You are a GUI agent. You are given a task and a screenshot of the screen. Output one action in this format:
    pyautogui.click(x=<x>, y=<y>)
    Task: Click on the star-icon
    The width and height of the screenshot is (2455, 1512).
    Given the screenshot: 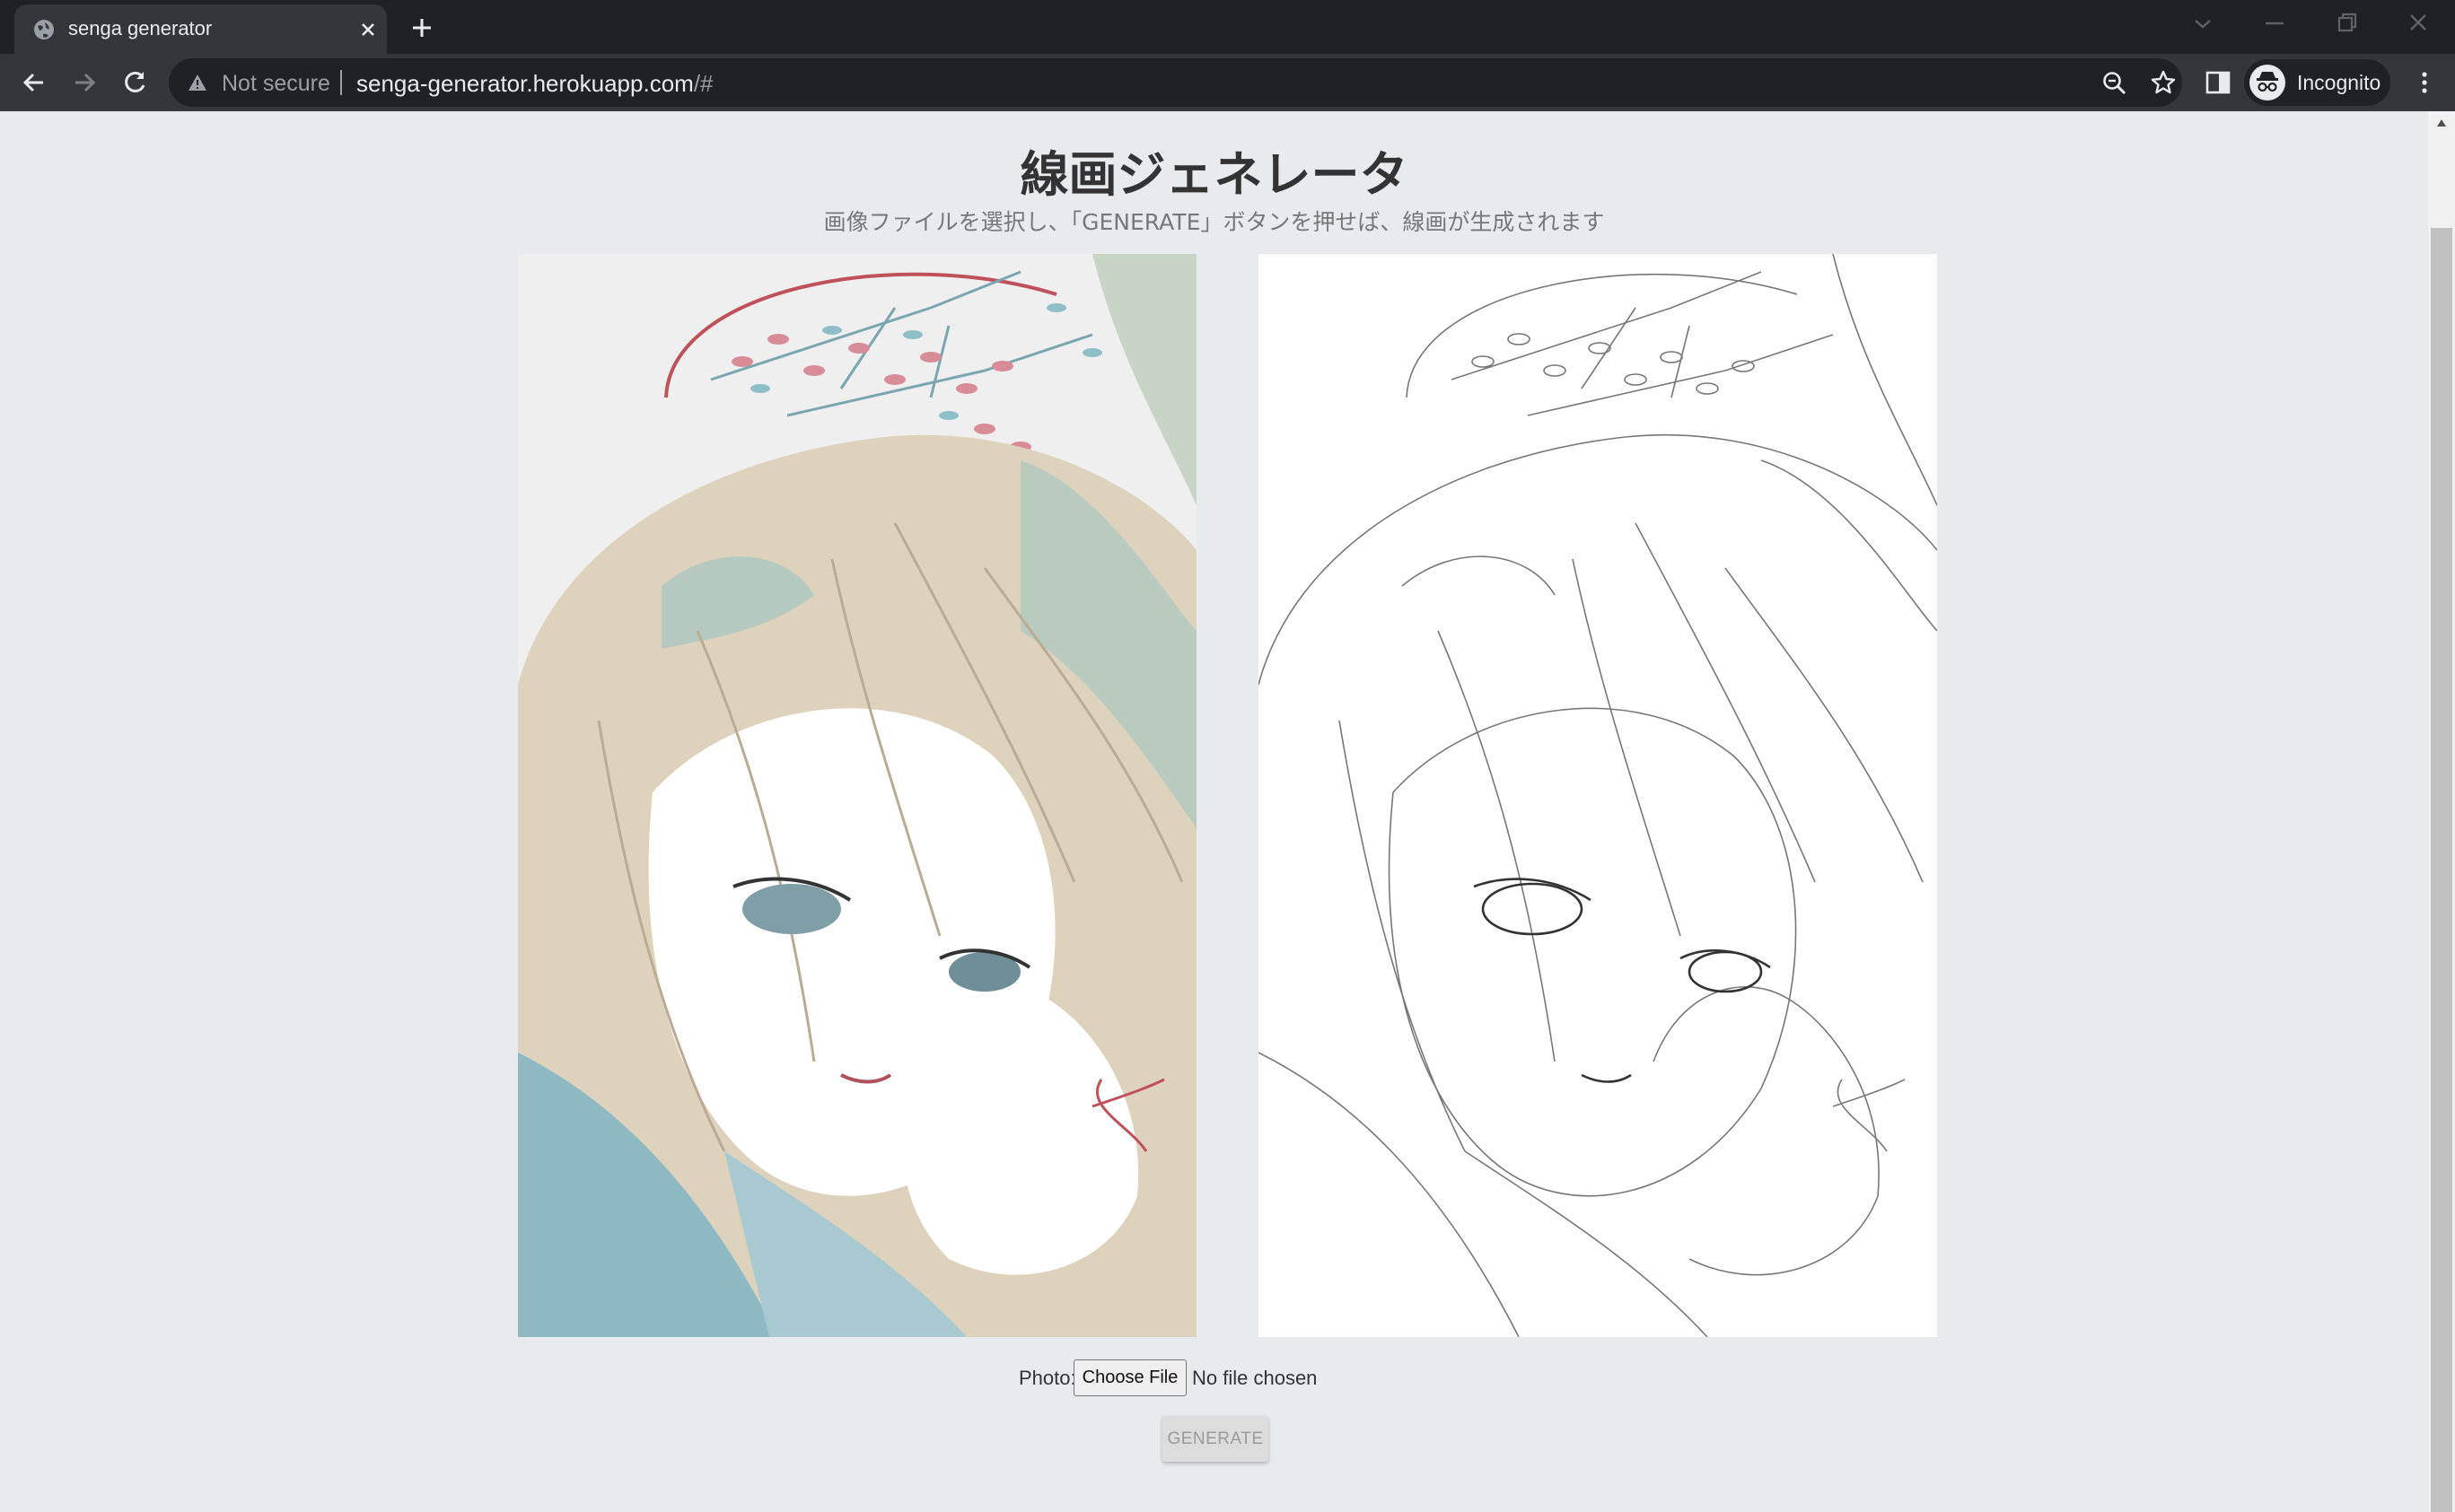 What is the action you would take?
    pyautogui.click(x=2163, y=82)
    